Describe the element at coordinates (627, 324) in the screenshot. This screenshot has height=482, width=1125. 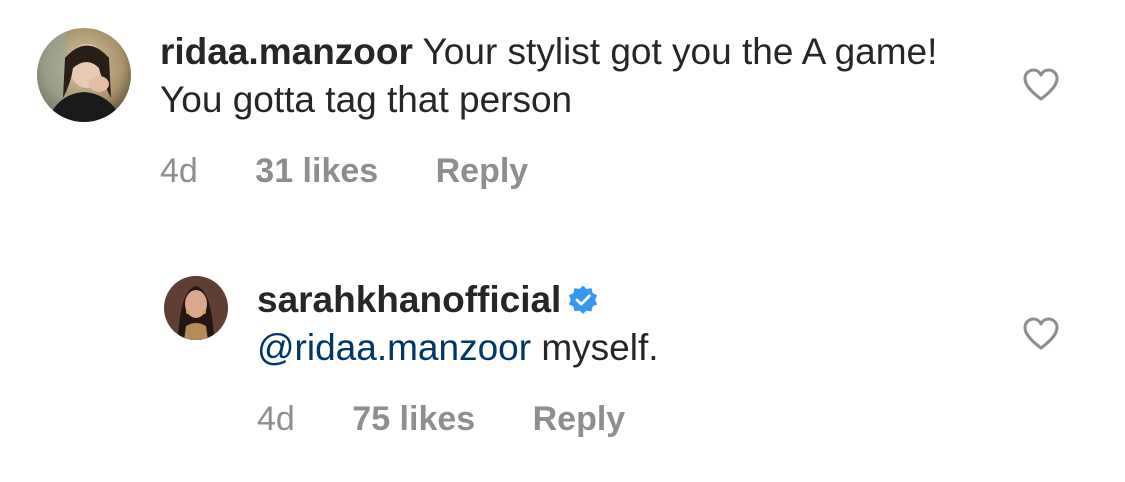
I see `comment-text: sarahkhanofficial @ridaa.manzoor myself.` at that location.